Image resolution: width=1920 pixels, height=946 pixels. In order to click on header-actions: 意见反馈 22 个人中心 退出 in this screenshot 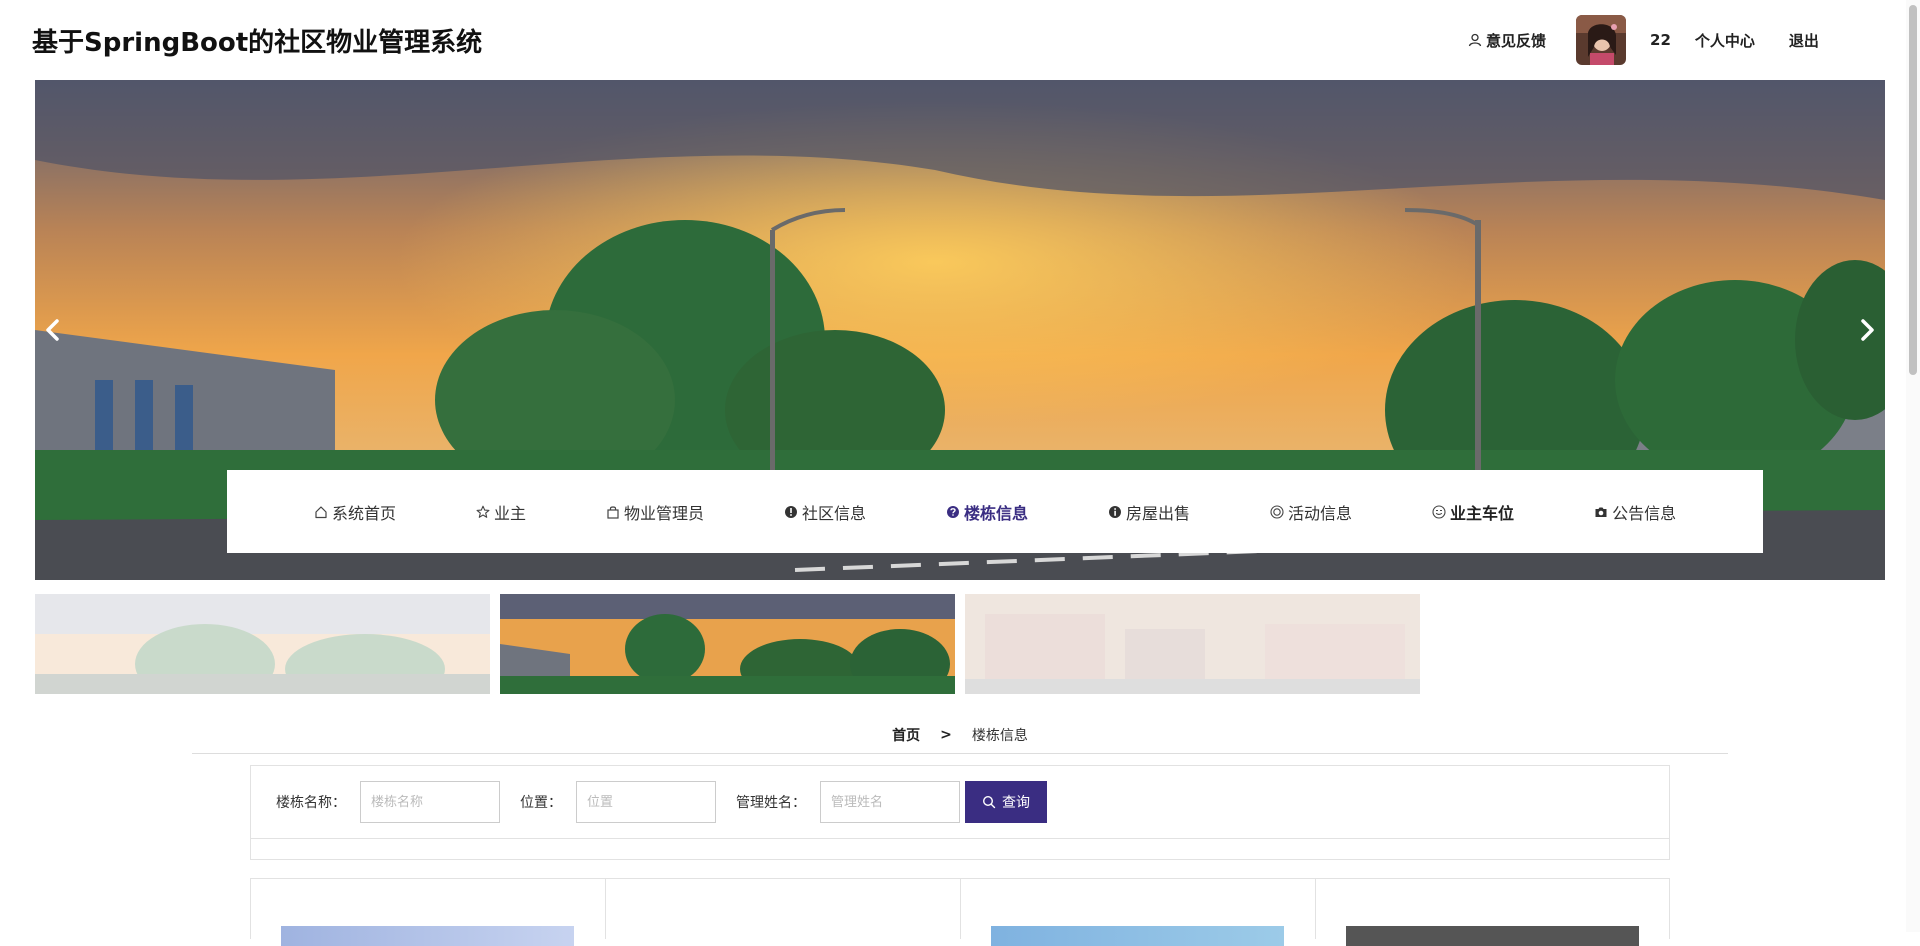, I will do `click(1643, 40)`.